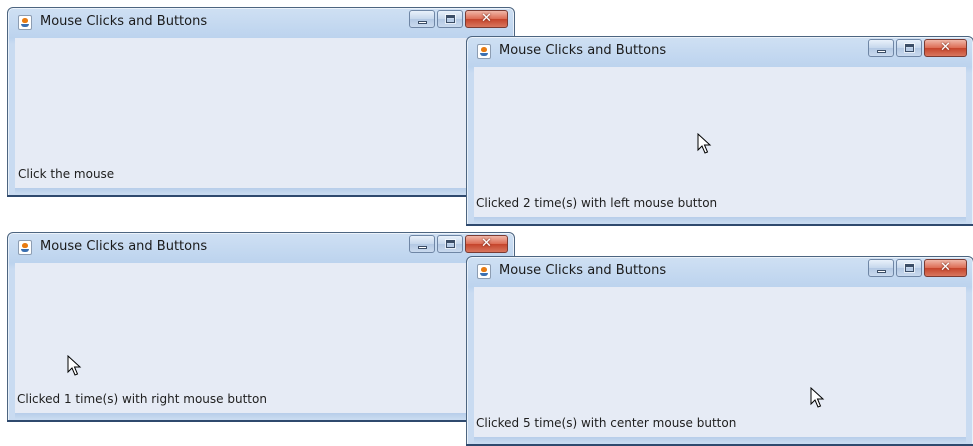  Describe the element at coordinates (597, 203) in the screenshot. I see `status-label: Clicked 2 time(s) with left mouse button` at that location.